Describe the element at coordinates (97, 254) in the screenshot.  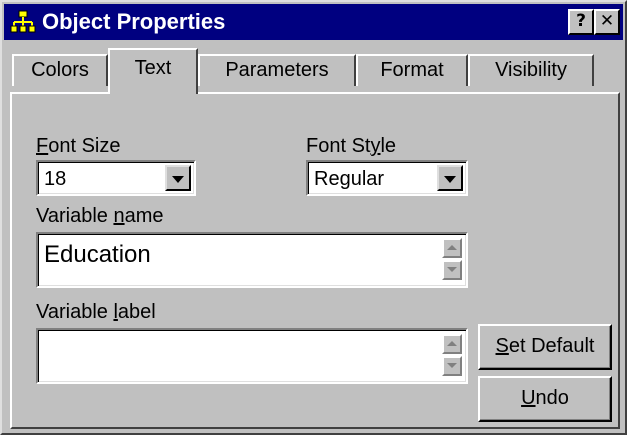
I see `variable-name-value: Education` at that location.